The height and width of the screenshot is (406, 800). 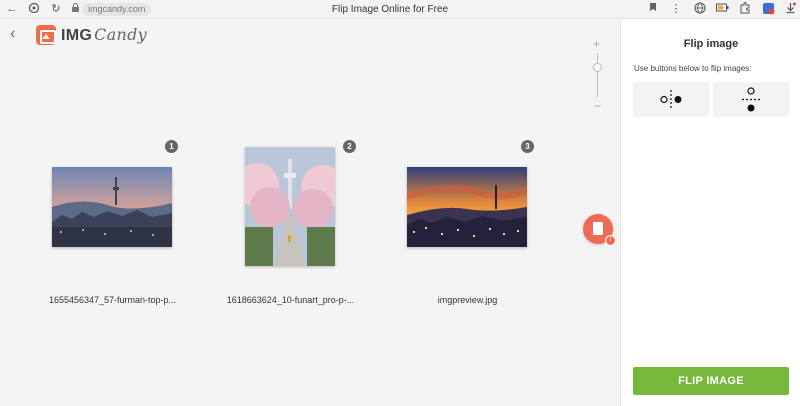 What do you see at coordinates (117, 9) in the screenshot?
I see `address-bar: imgcandy.com` at bounding box center [117, 9].